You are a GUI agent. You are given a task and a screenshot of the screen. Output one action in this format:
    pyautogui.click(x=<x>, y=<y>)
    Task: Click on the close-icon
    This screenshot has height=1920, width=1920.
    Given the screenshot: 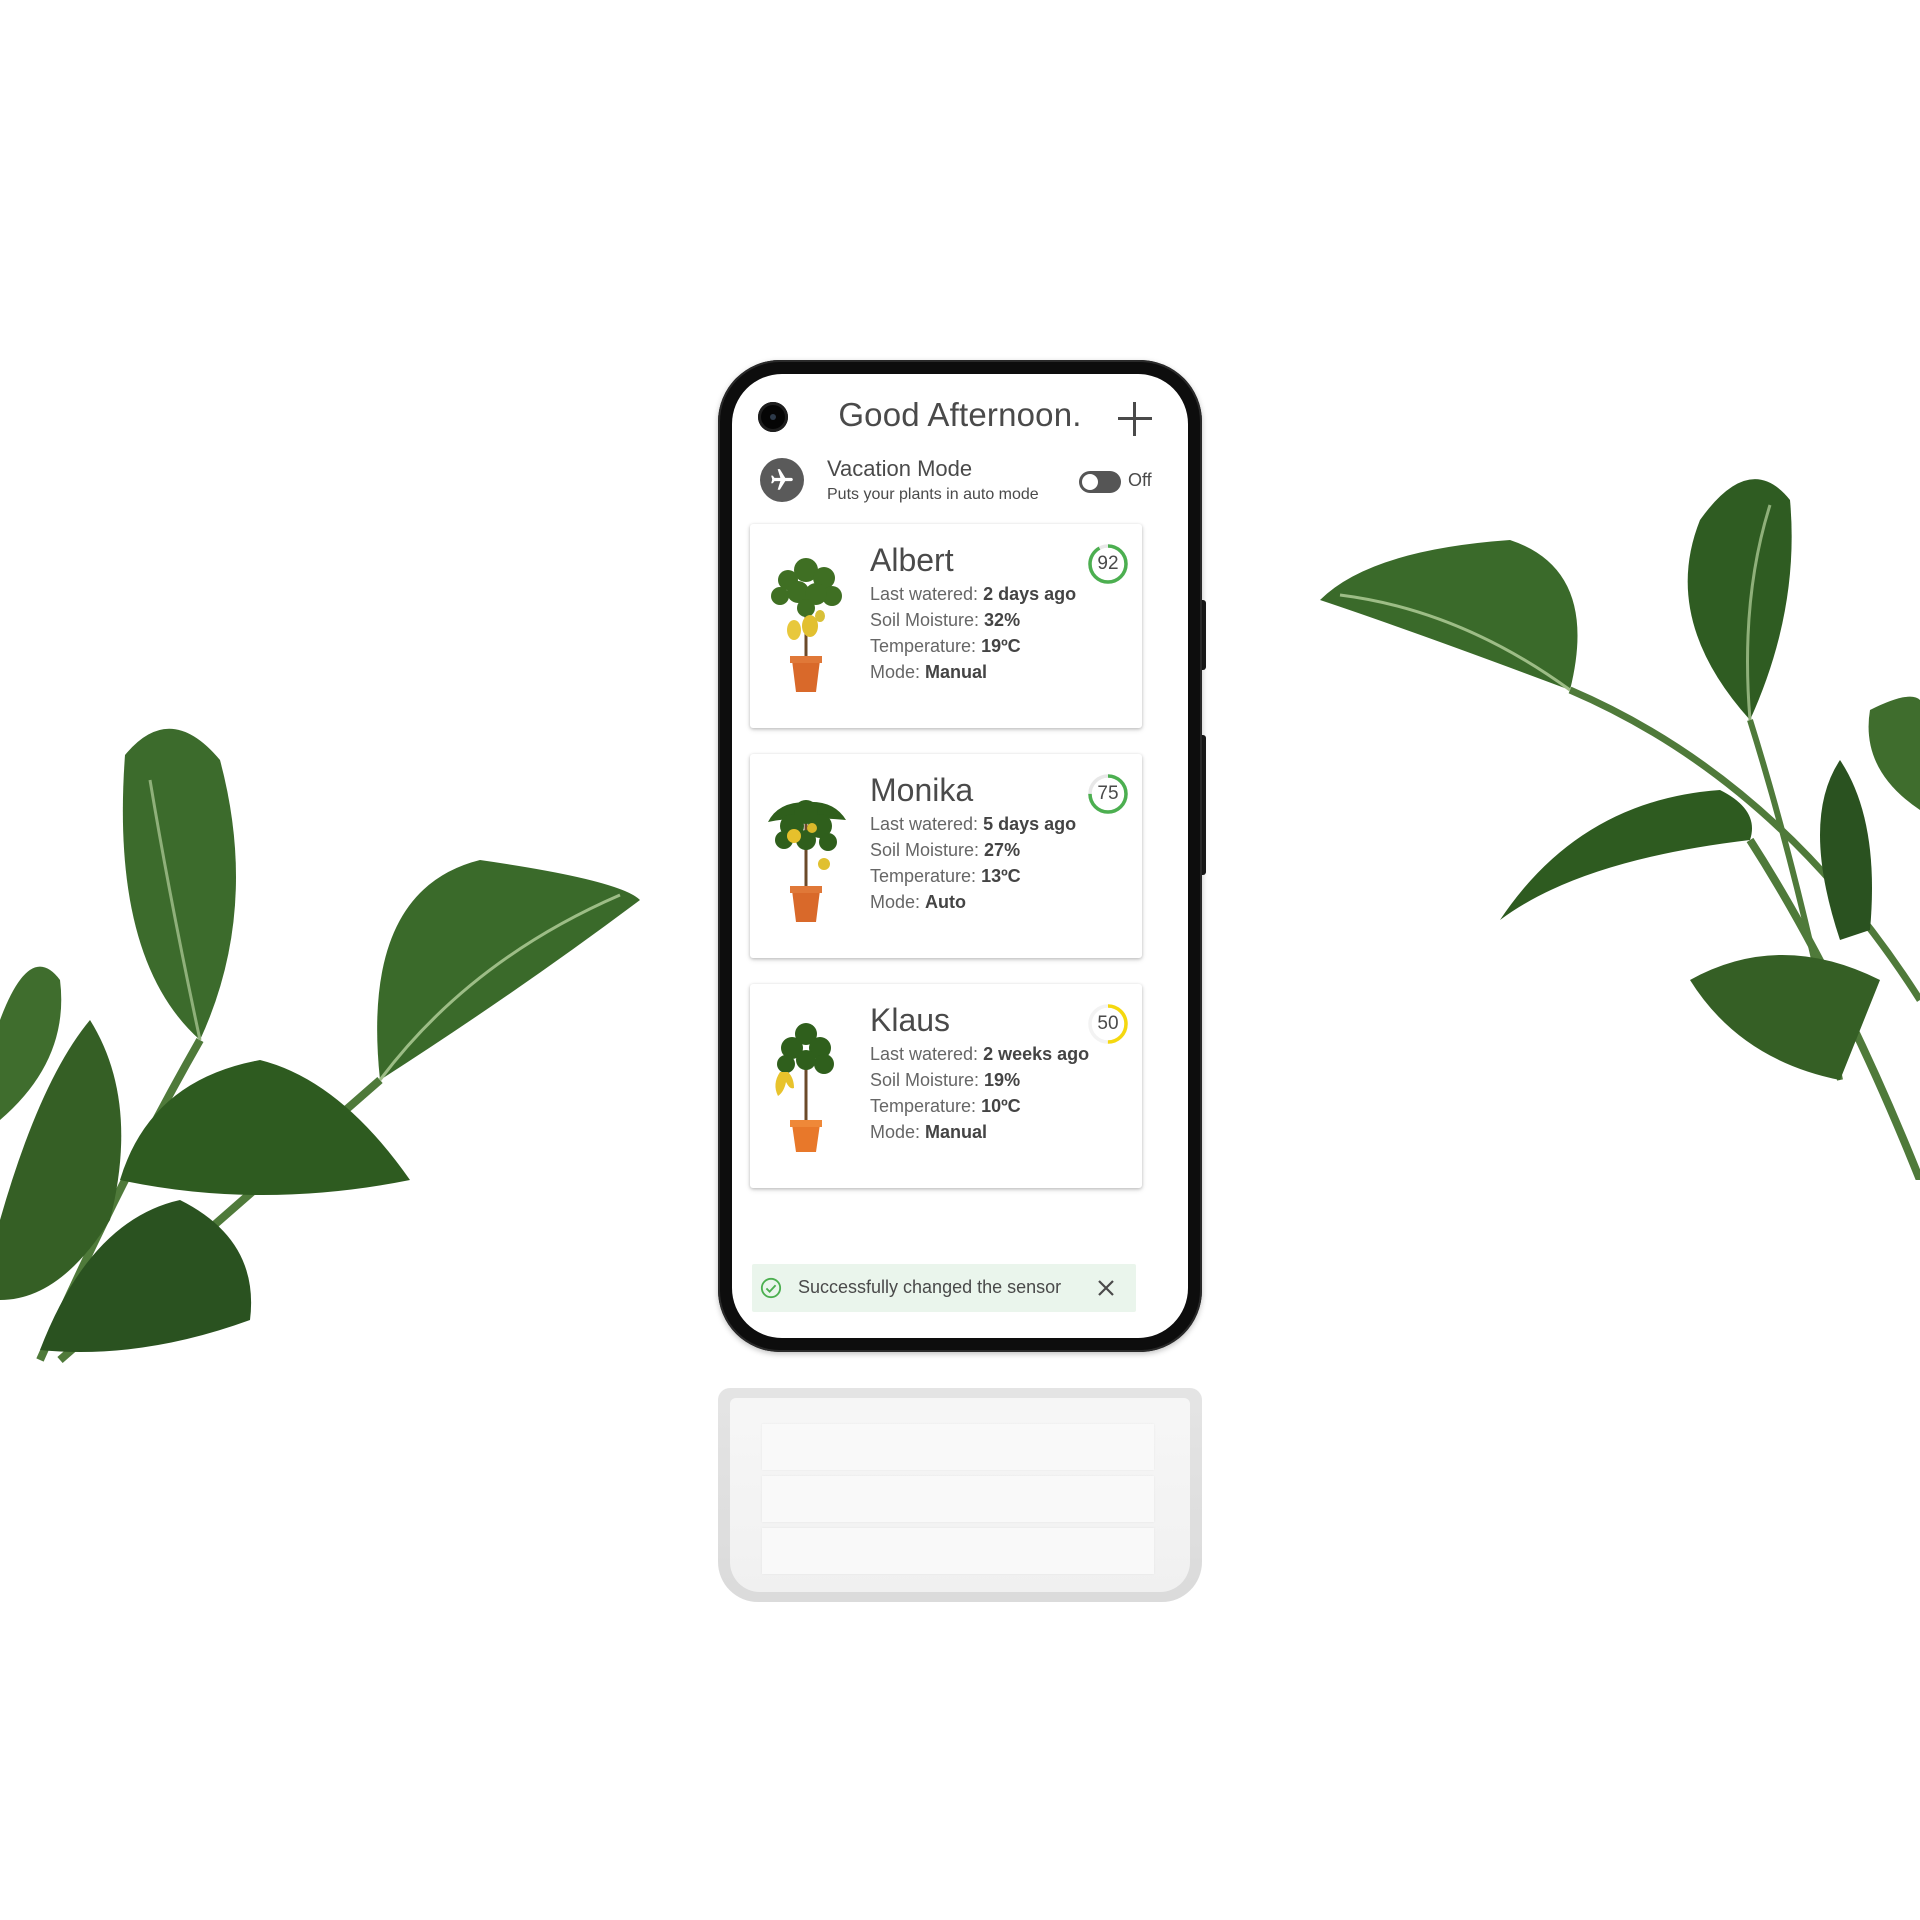 What is the action you would take?
    pyautogui.click(x=1106, y=1288)
    